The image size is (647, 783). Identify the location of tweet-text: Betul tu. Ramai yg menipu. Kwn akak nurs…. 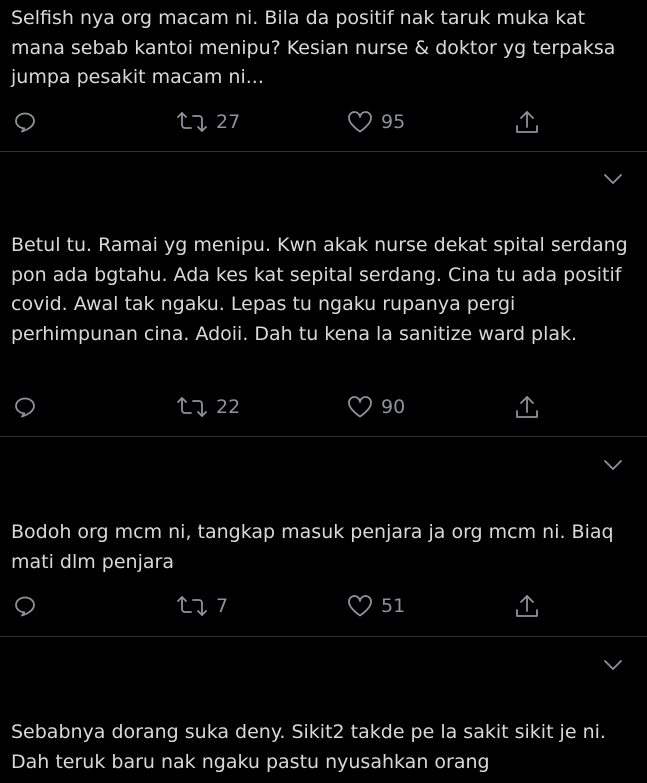
(319, 289).